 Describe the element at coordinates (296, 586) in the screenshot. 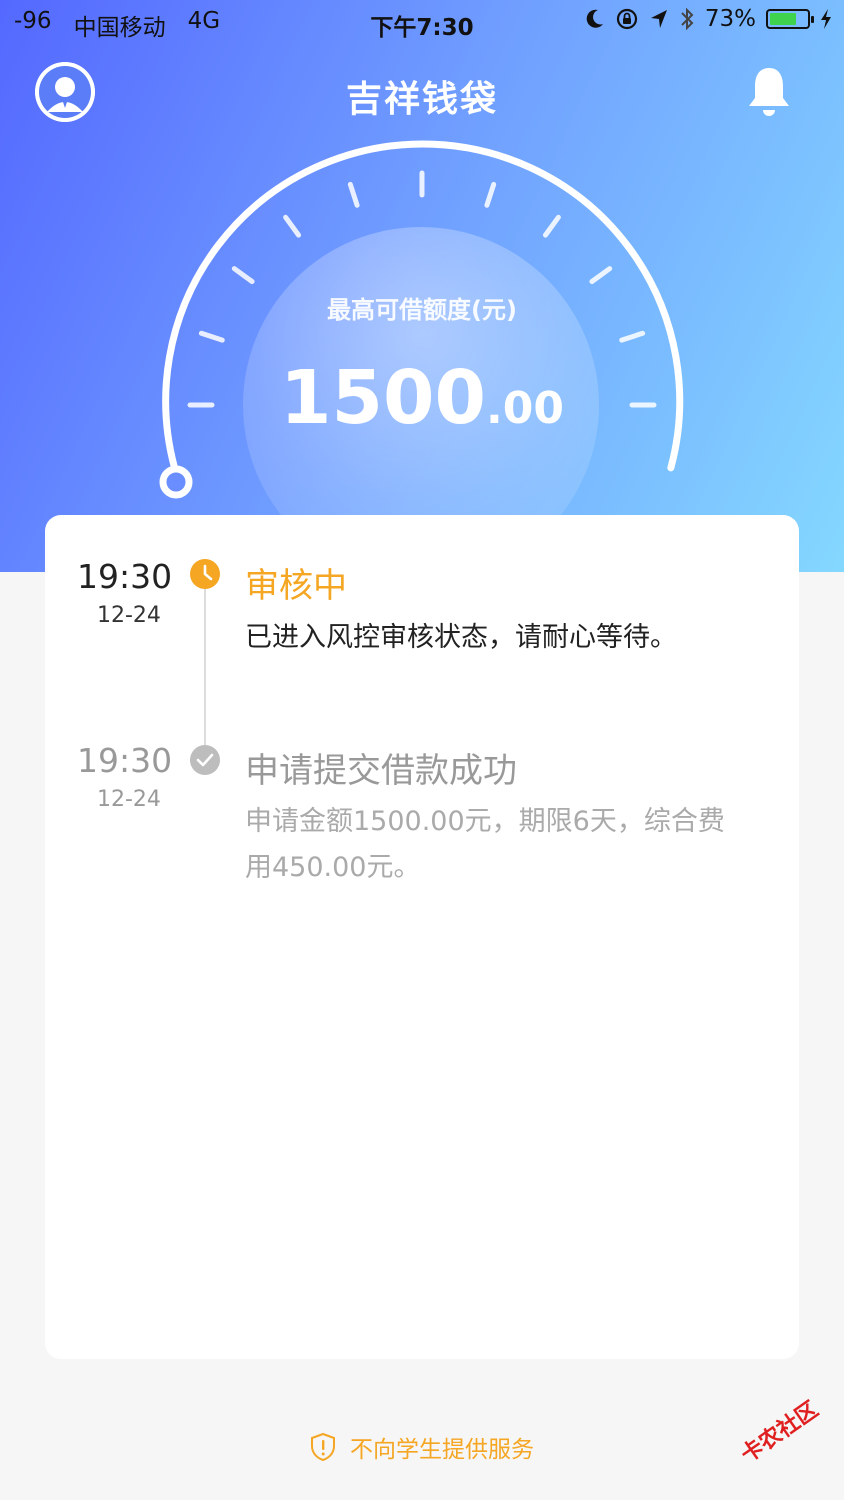

I see `timeline-title: 审核中` at that location.